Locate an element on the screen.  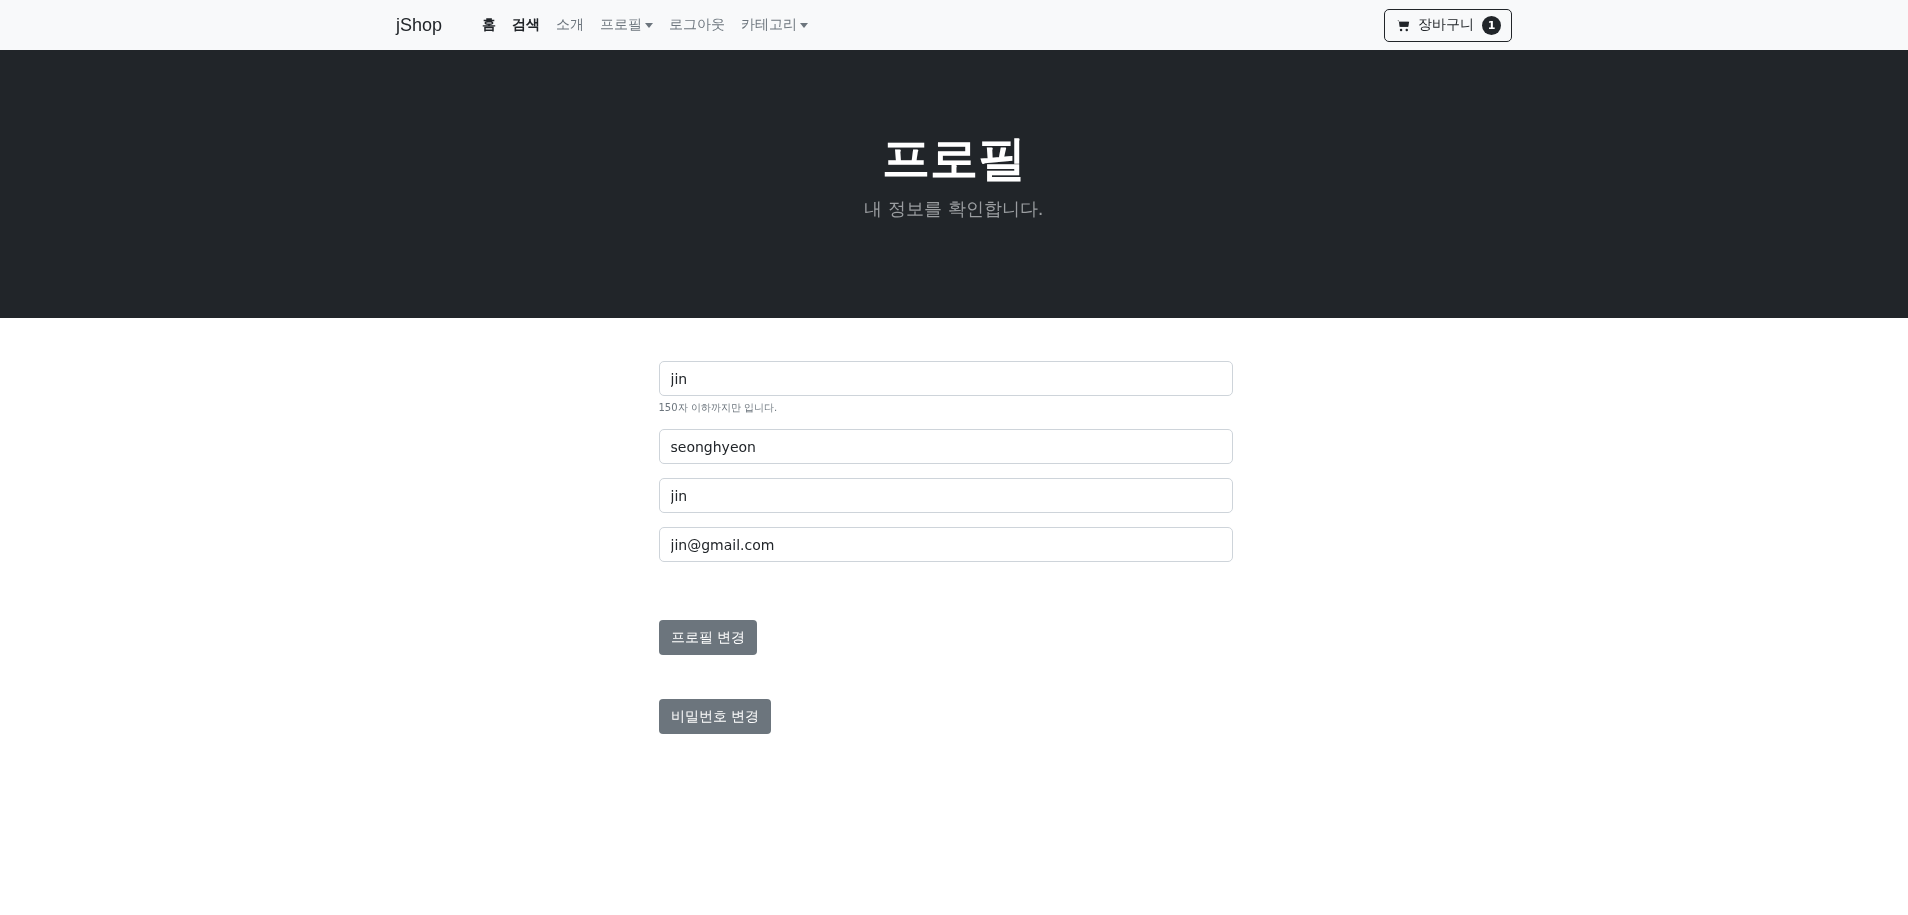
help-text: 150자 이하까지만 입니다. is located at coordinates (718, 408).